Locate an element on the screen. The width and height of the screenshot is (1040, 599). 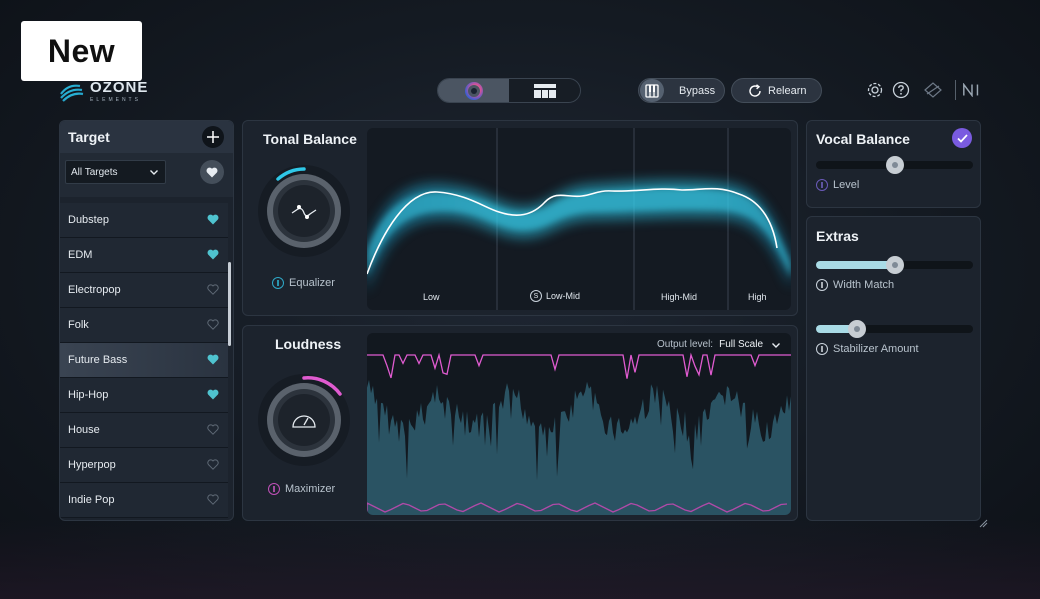
equalizer-label: Equalizer is located at coordinates (312, 283).